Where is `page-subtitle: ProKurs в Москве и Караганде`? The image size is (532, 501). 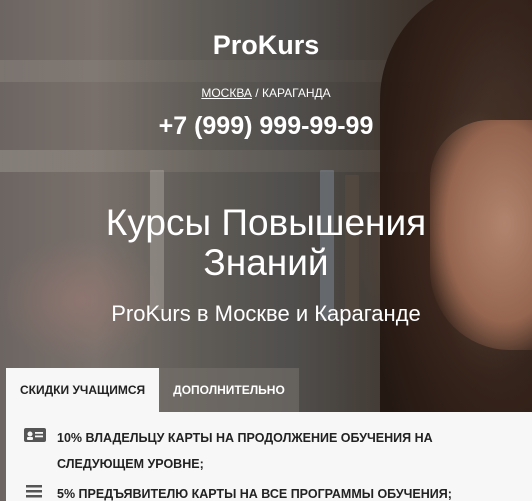
page-subtitle: ProKurs в Москве и Караганде is located at coordinates (266, 313).